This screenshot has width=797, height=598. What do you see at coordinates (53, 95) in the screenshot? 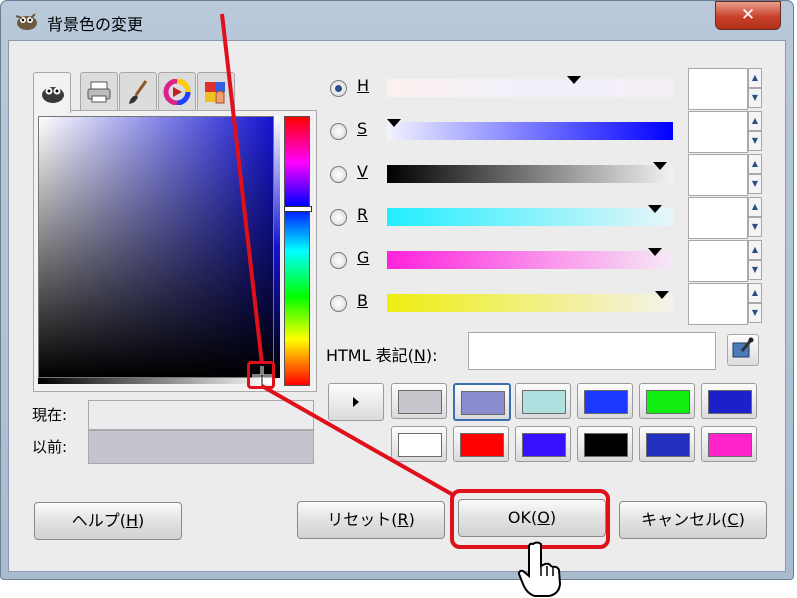
I see `wilber-icon` at bounding box center [53, 95].